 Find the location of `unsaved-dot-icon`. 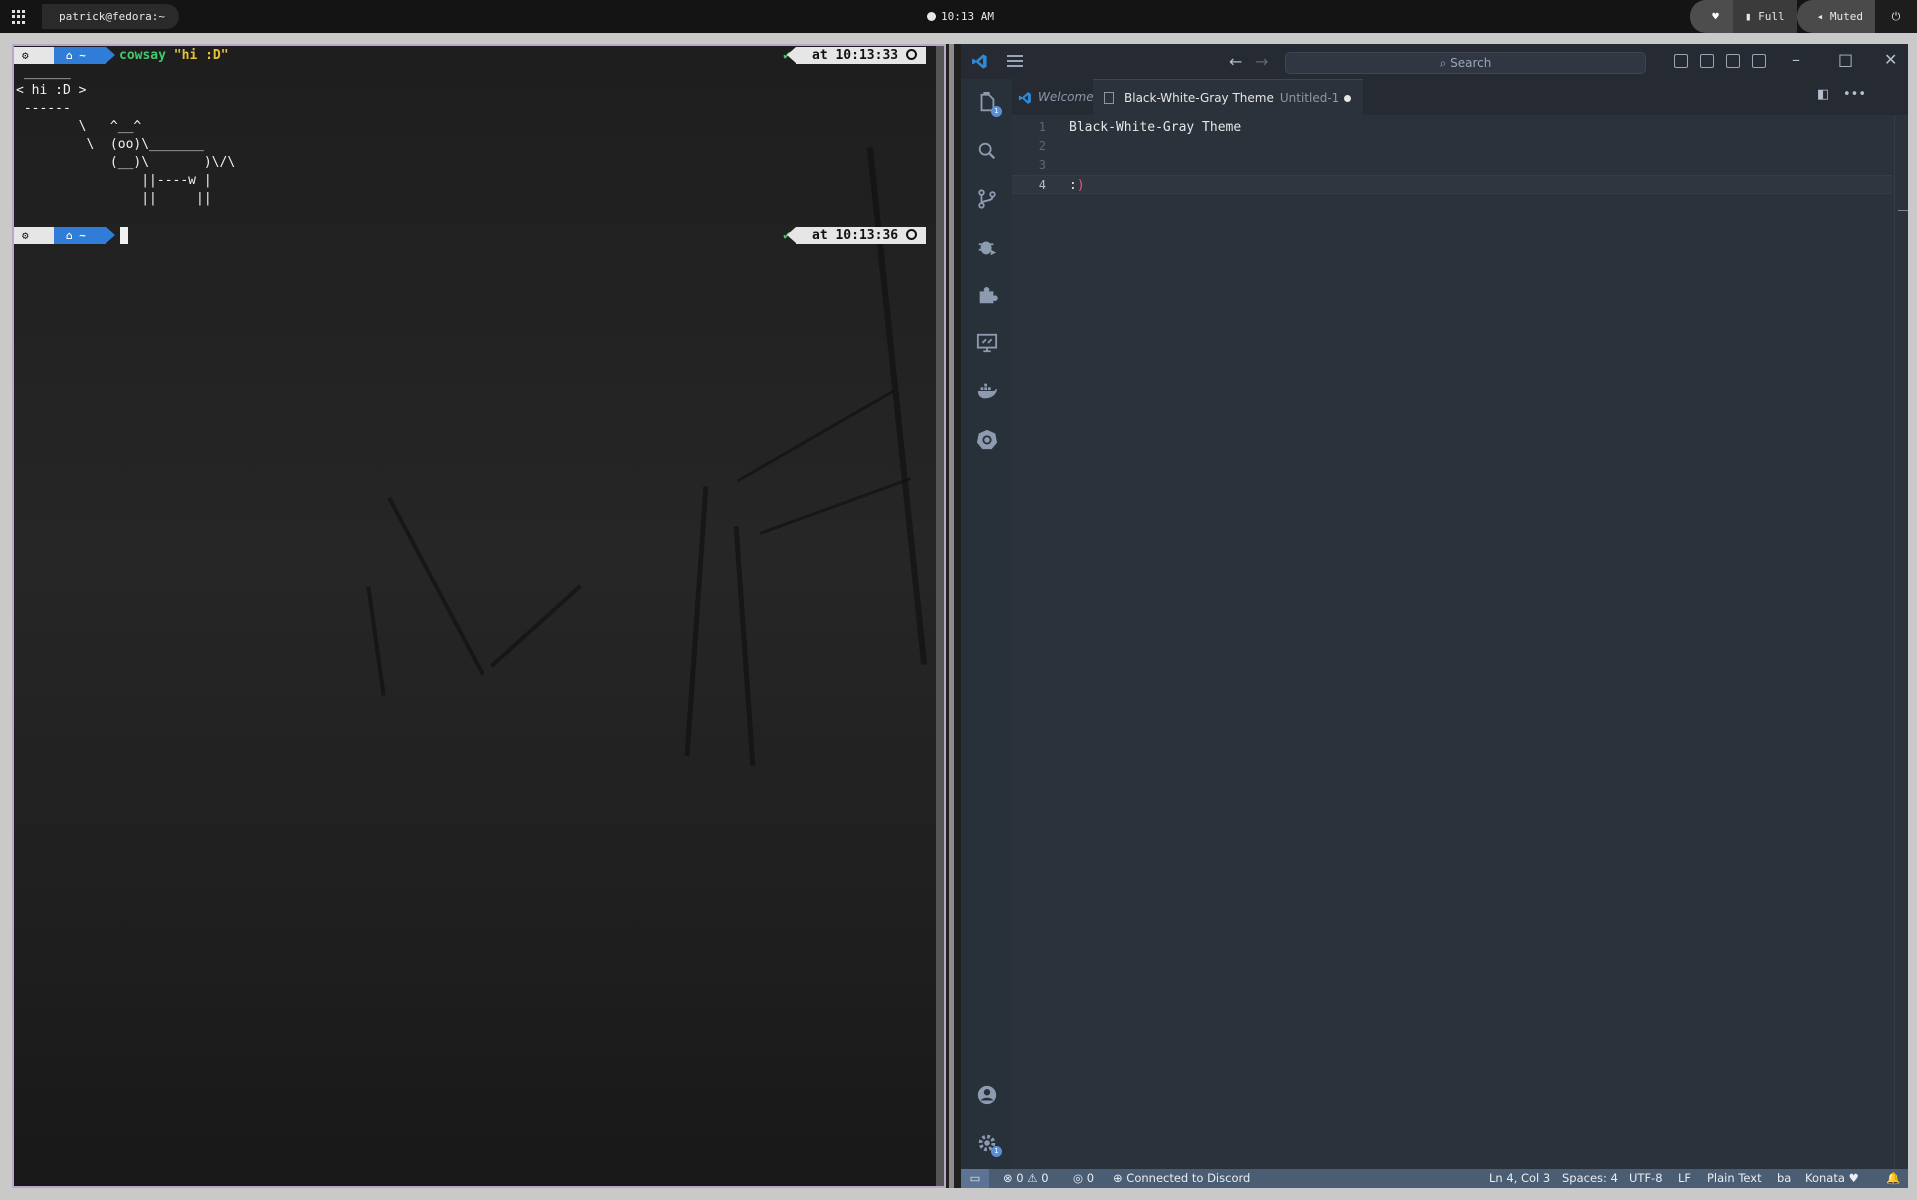

unsaved-dot-icon is located at coordinates (1347, 98).